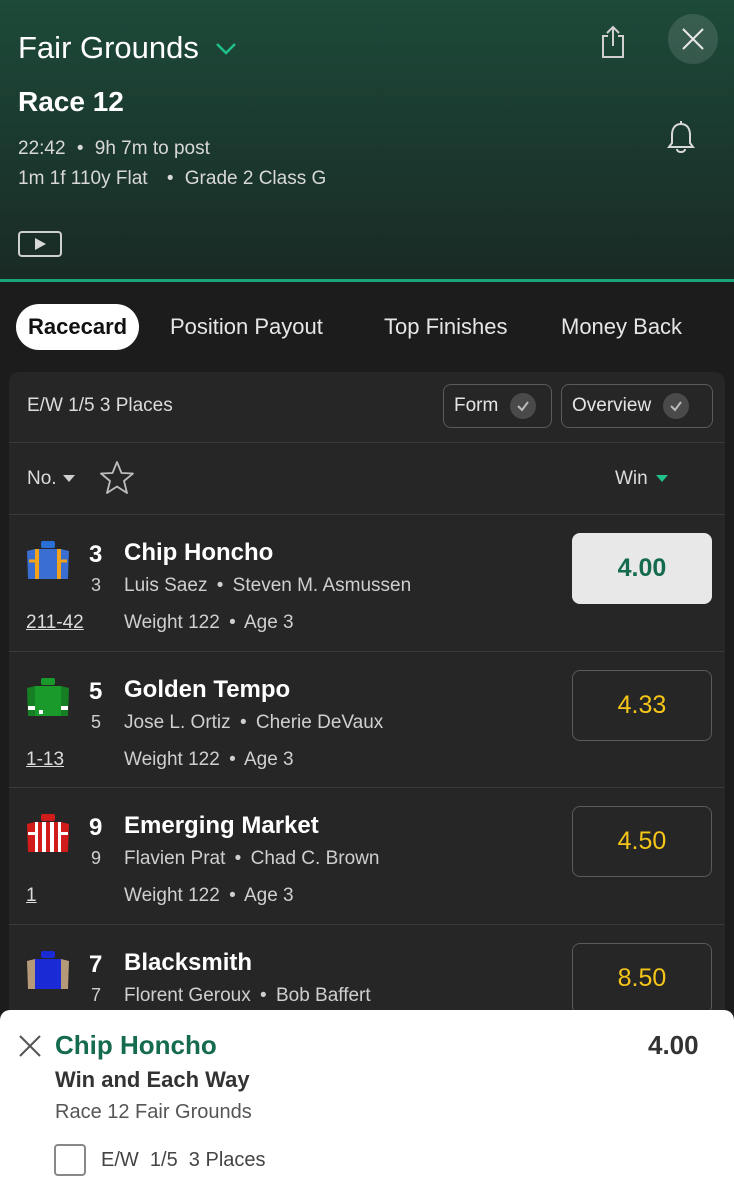 The width and height of the screenshot is (734, 1200). I want to click on win-odds-button: 4.50, so click(642, 841).